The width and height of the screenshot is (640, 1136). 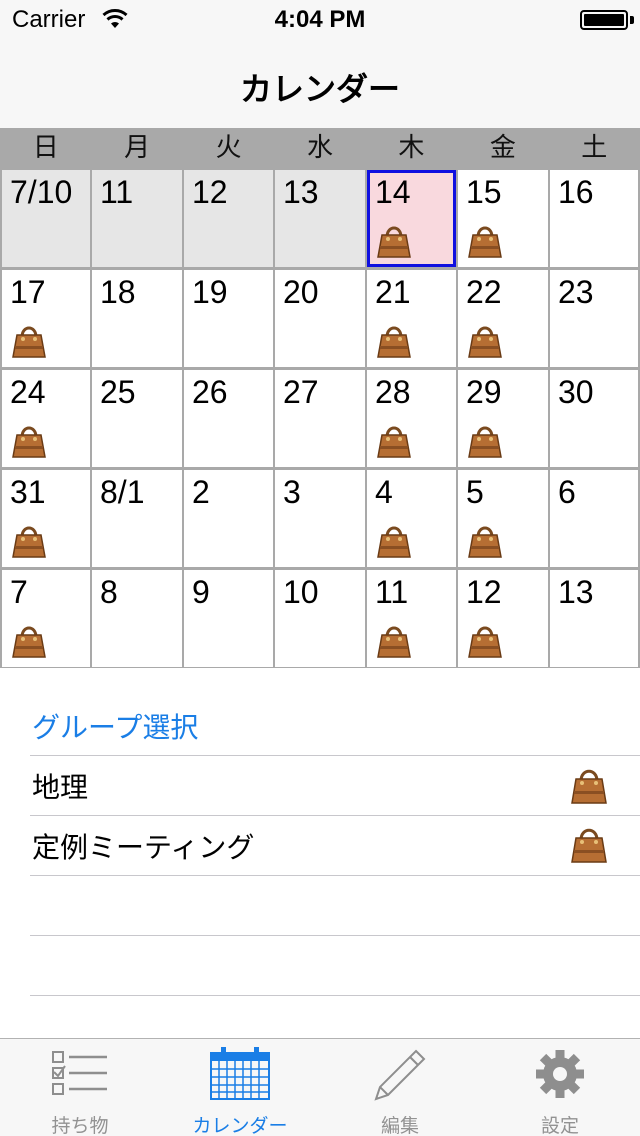 What do you see at coordinates (137, 518) in the screenshot?
I see `calendar-day: 8/1` at bounding box center [137, 518].